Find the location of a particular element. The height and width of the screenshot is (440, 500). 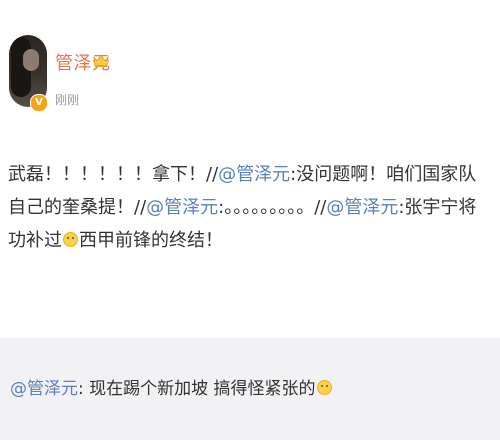

verified-v-badge-icon: V is located at coordinates (39, 103).